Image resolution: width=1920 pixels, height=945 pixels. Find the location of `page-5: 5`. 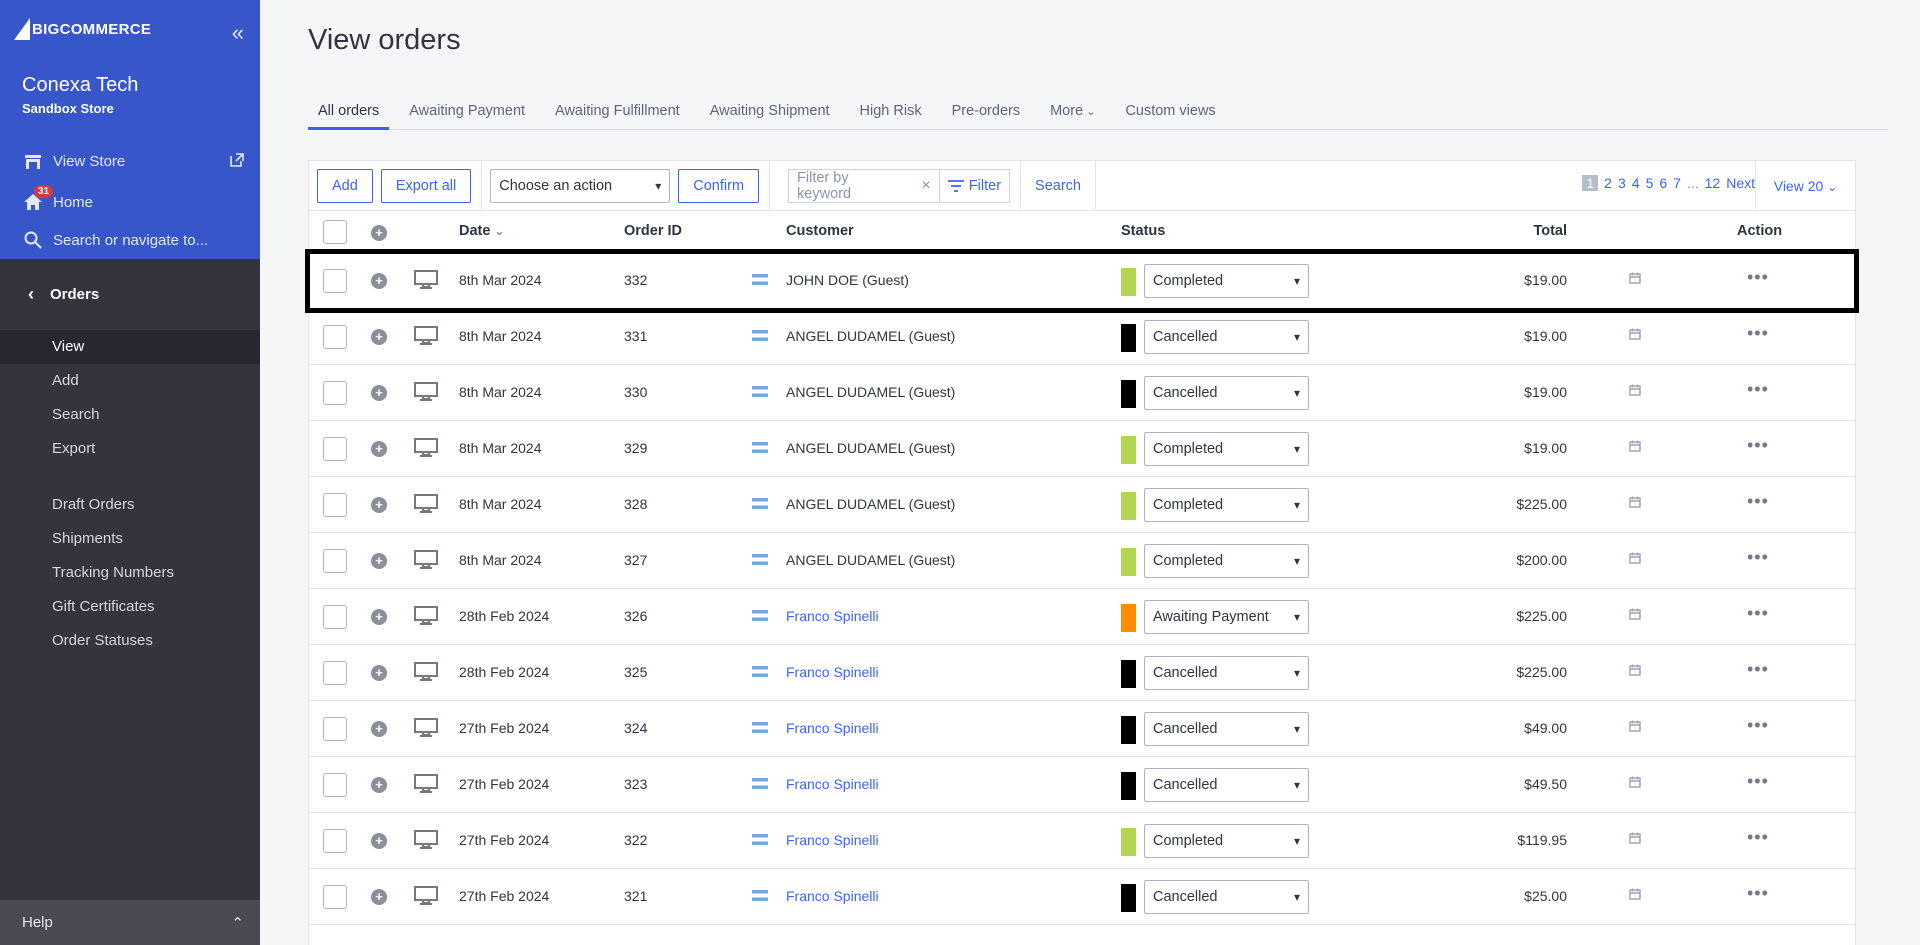

page-5: 5 is located at coordinates (1650, 183).